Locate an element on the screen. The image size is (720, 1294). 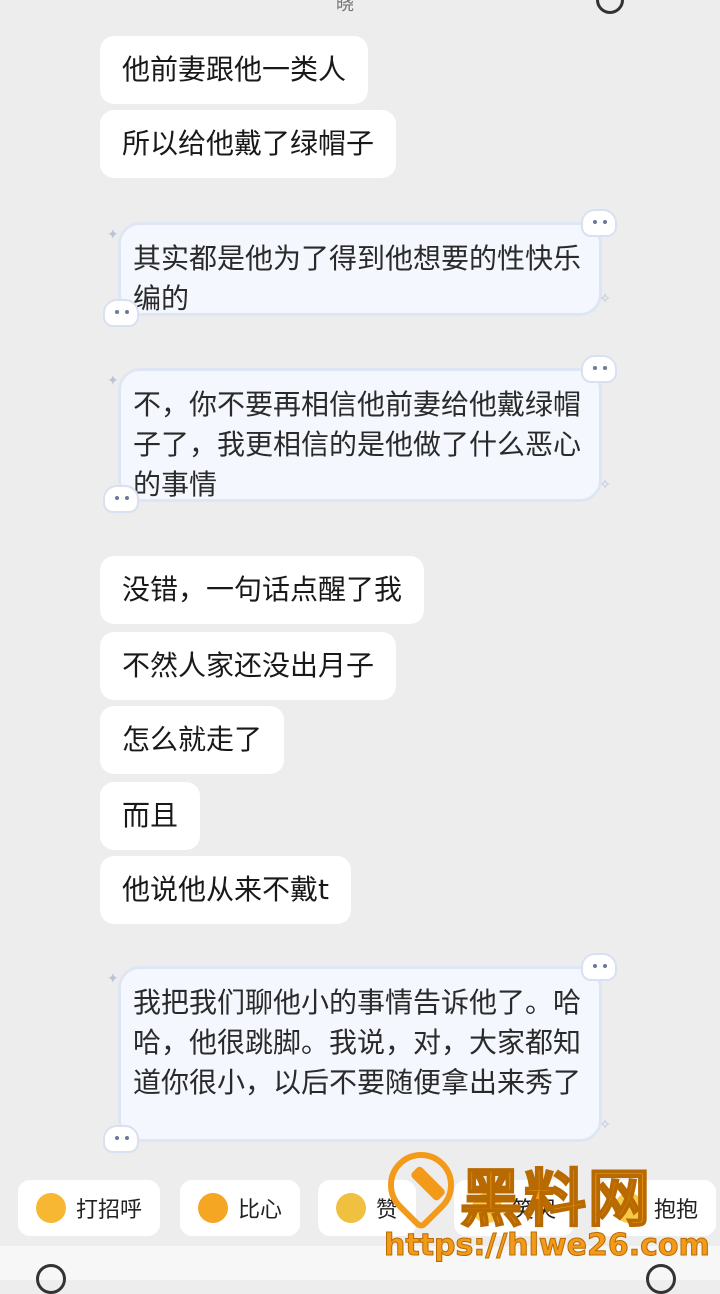
chat-title: 晓 is located at coordinates (345, 7).